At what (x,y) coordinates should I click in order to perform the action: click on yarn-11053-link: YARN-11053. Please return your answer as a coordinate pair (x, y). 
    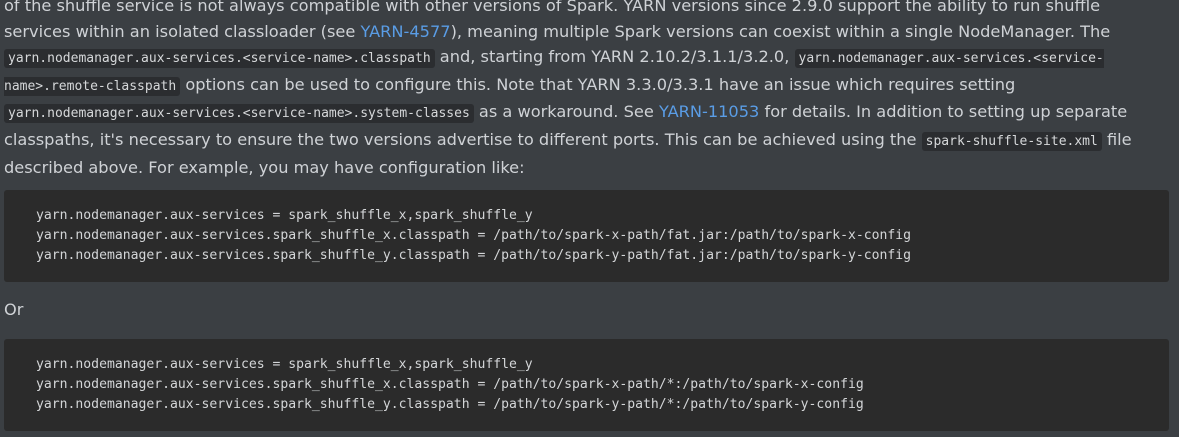
    Looking at the image, I should click on (709, 111).